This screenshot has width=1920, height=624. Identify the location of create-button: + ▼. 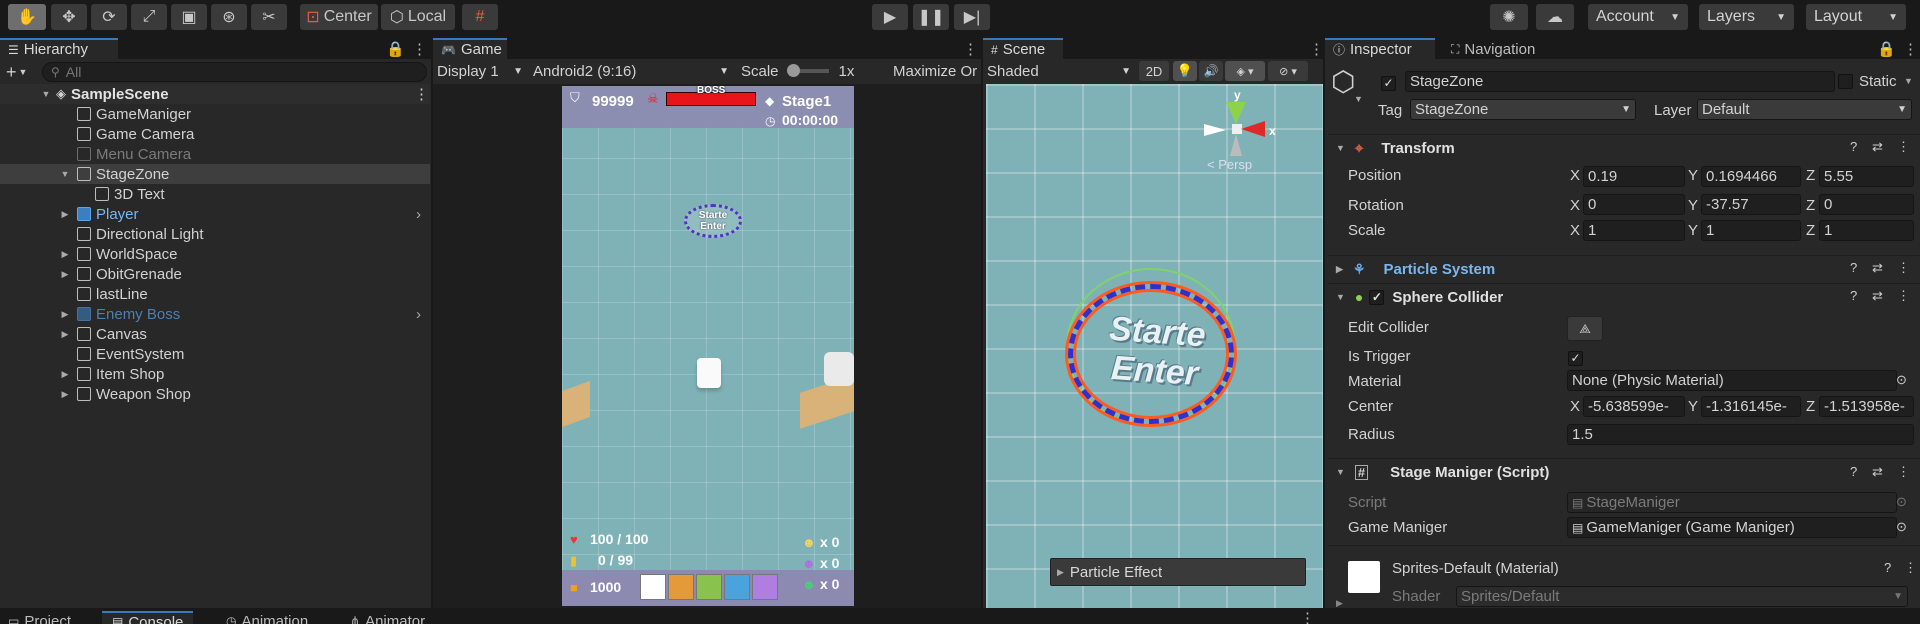
(21, 72).